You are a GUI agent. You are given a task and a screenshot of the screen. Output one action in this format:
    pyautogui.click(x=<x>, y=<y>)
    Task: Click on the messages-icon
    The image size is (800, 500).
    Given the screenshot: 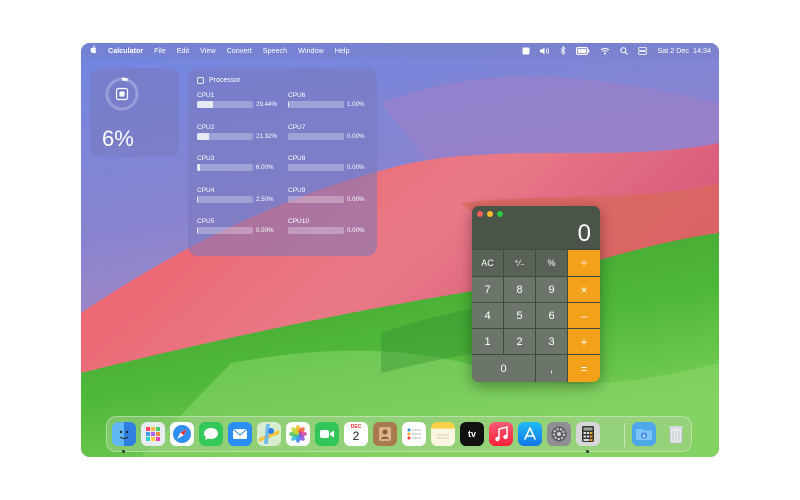 What is the action you would take?
    pyautogui.click(x=211, y=434)
    